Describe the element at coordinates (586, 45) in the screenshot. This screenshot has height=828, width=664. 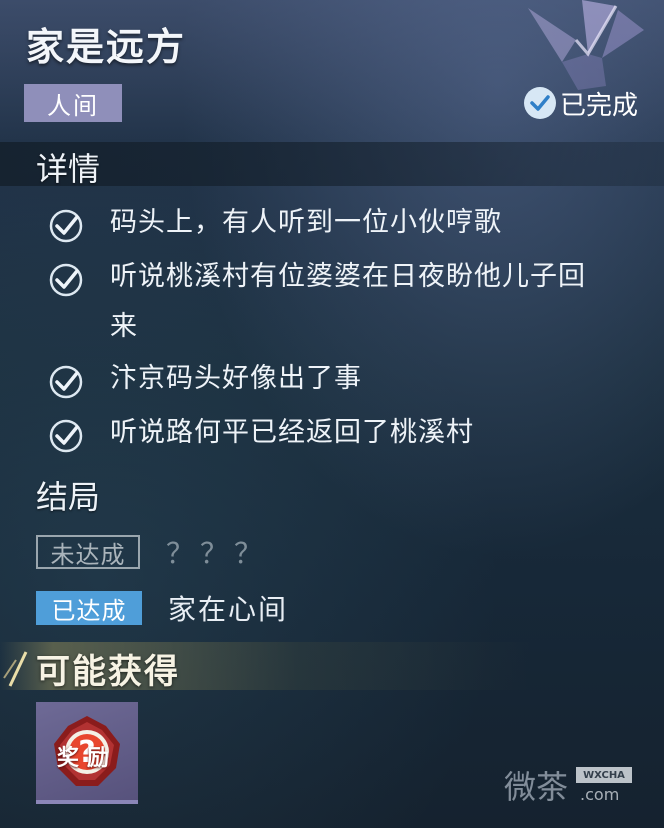
I see `crystal-emblem-icon` at that location.